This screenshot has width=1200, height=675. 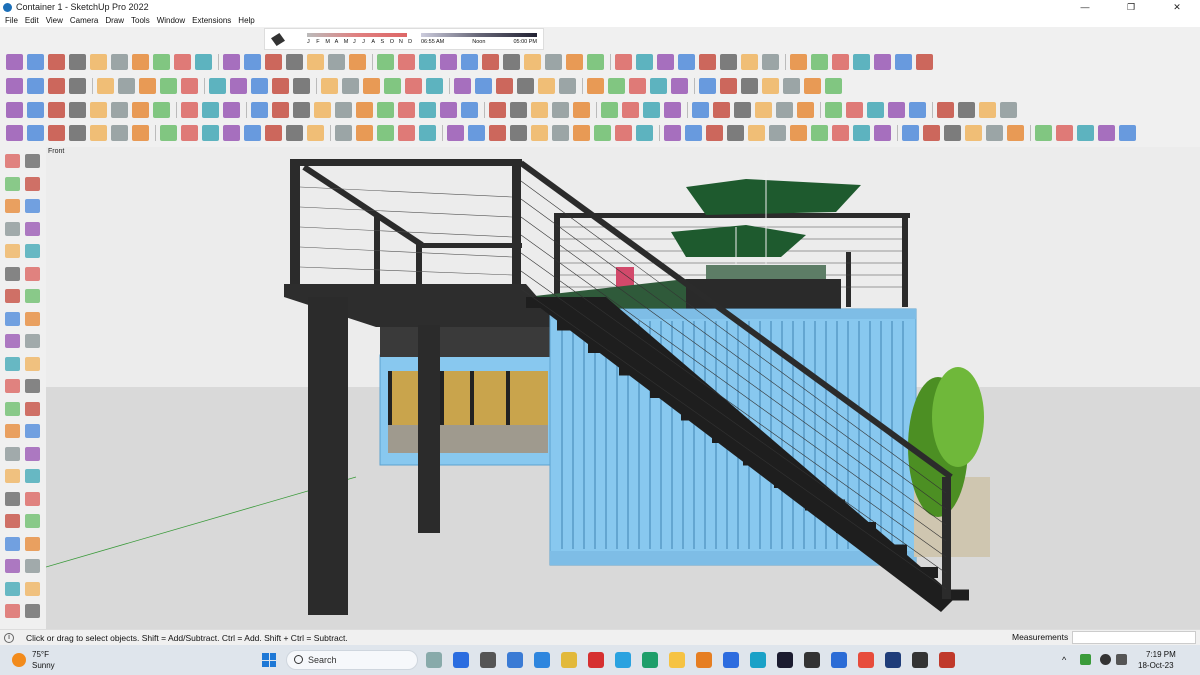 I want to click on menu-window: Window, so click(x=171, y=20).